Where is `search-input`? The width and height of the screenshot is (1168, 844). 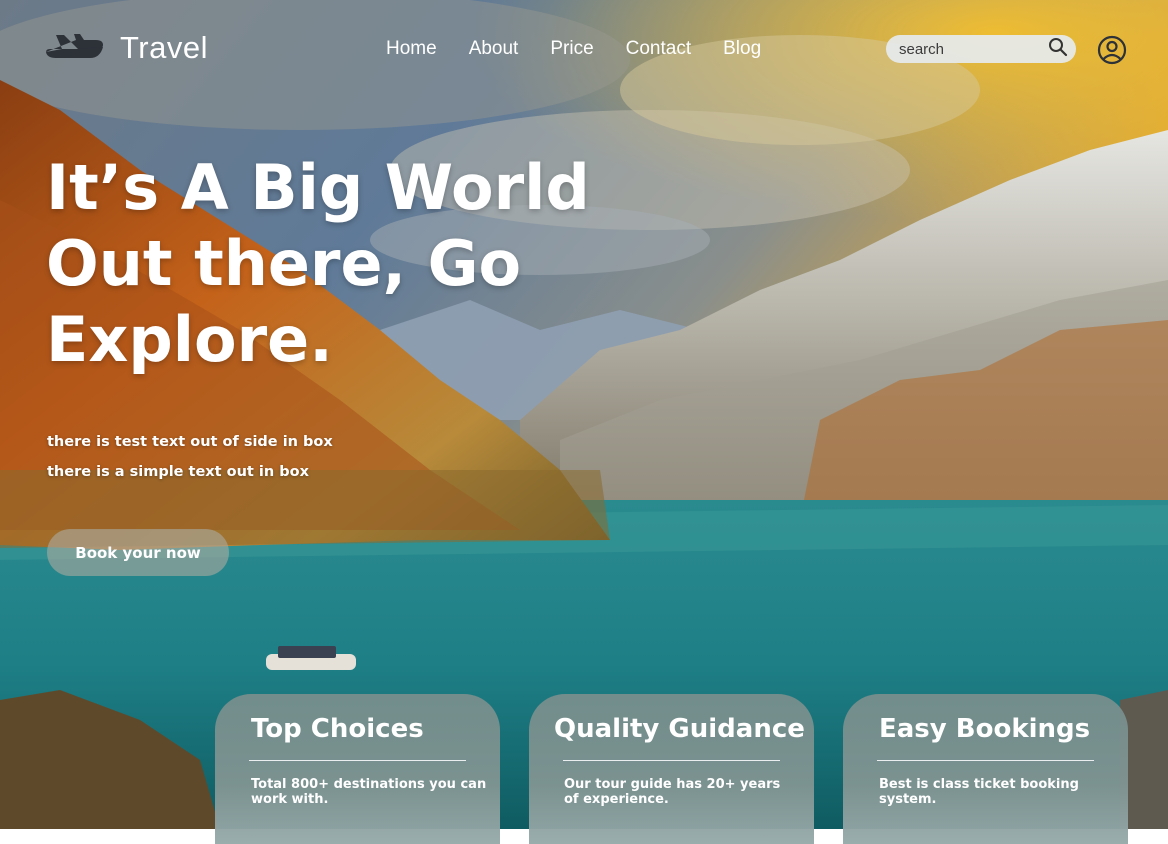 search-input is located at coordinates (973, 49).